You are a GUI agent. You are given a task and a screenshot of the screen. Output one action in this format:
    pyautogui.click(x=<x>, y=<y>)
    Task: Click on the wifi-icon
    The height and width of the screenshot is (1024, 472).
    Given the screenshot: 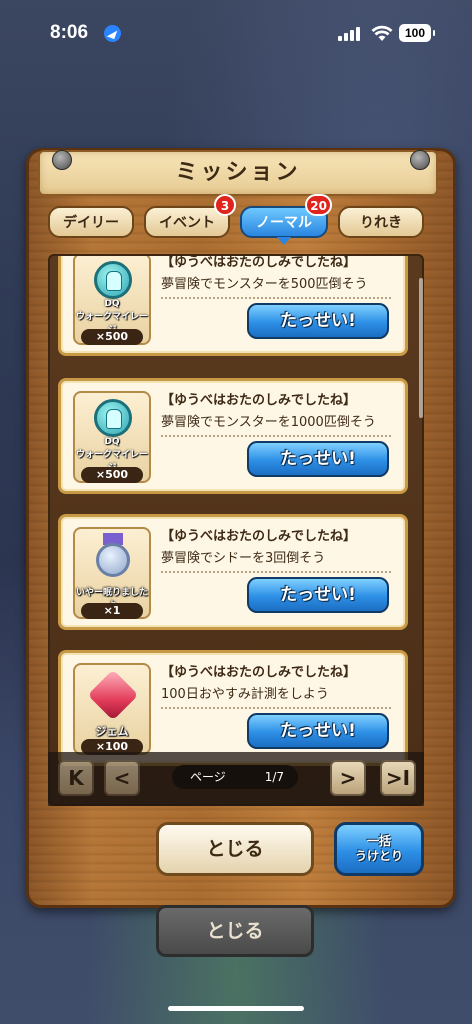 What is the action you would take?
    pyautogui.click(x=382, y=33)
    